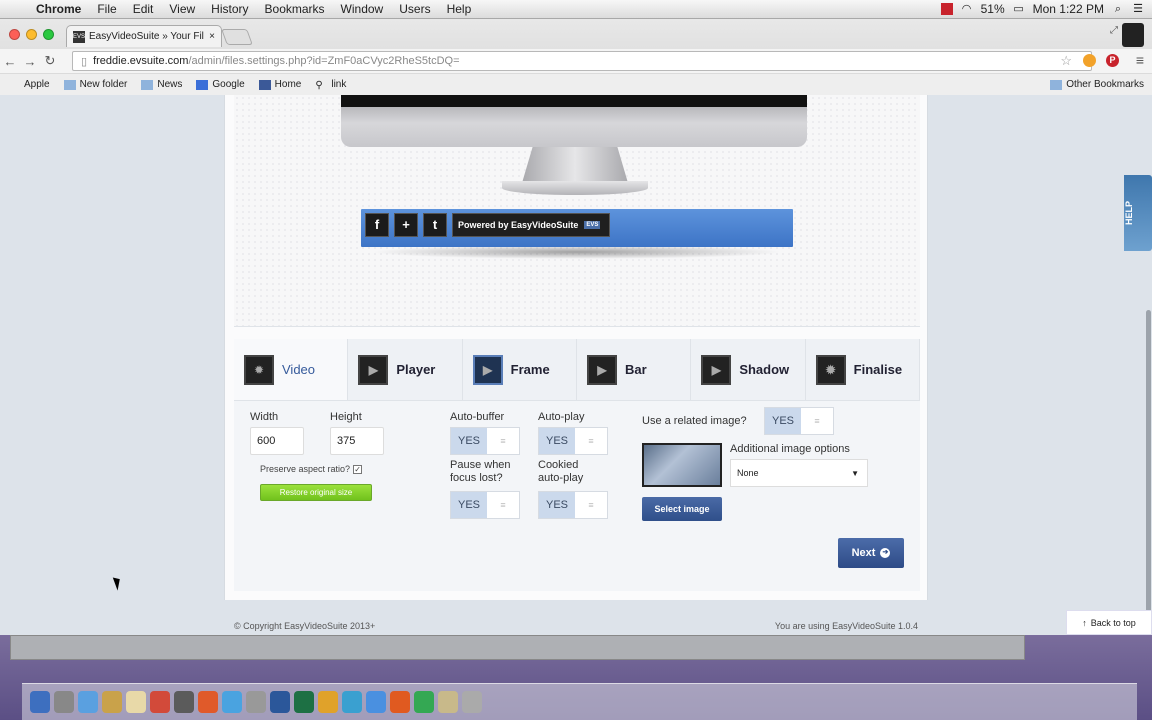  What do you see at coordinates (1097, 84) in the screenshot?
I see `other-bookmarks: Other Bookmarks` at bounding box center [1097, 84].